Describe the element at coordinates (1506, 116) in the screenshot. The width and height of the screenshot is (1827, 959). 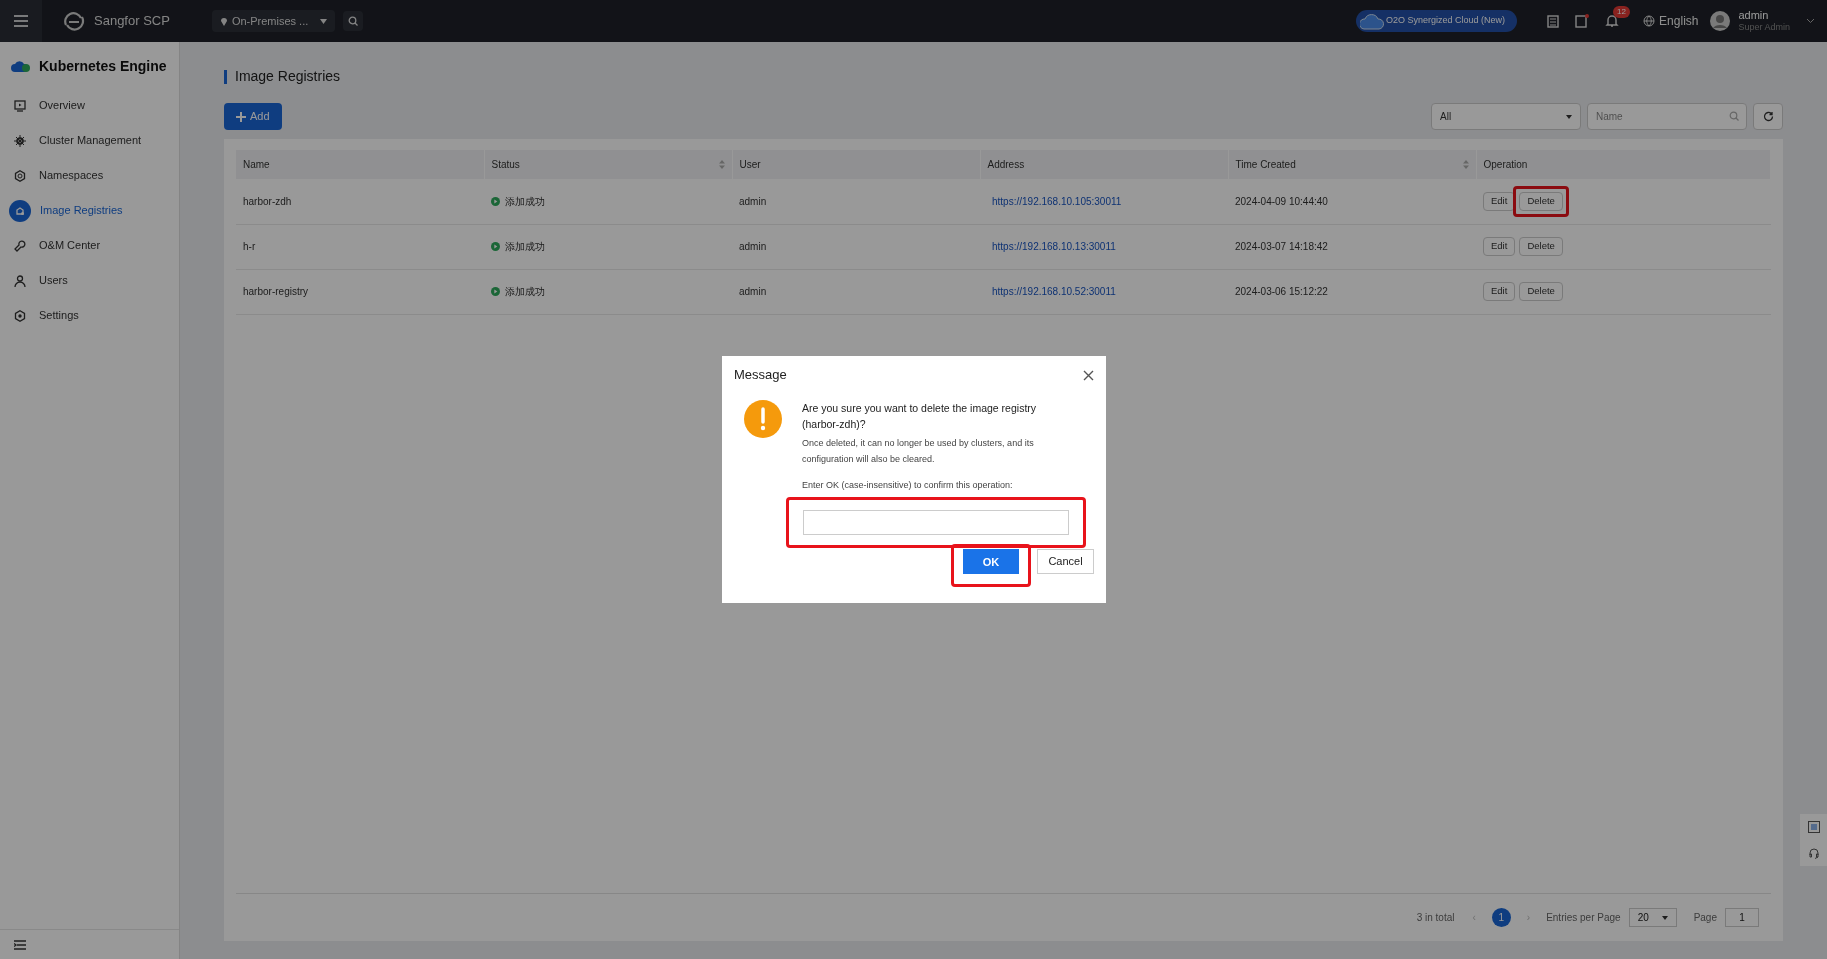
I see `filter-dropdown: All` at that location.